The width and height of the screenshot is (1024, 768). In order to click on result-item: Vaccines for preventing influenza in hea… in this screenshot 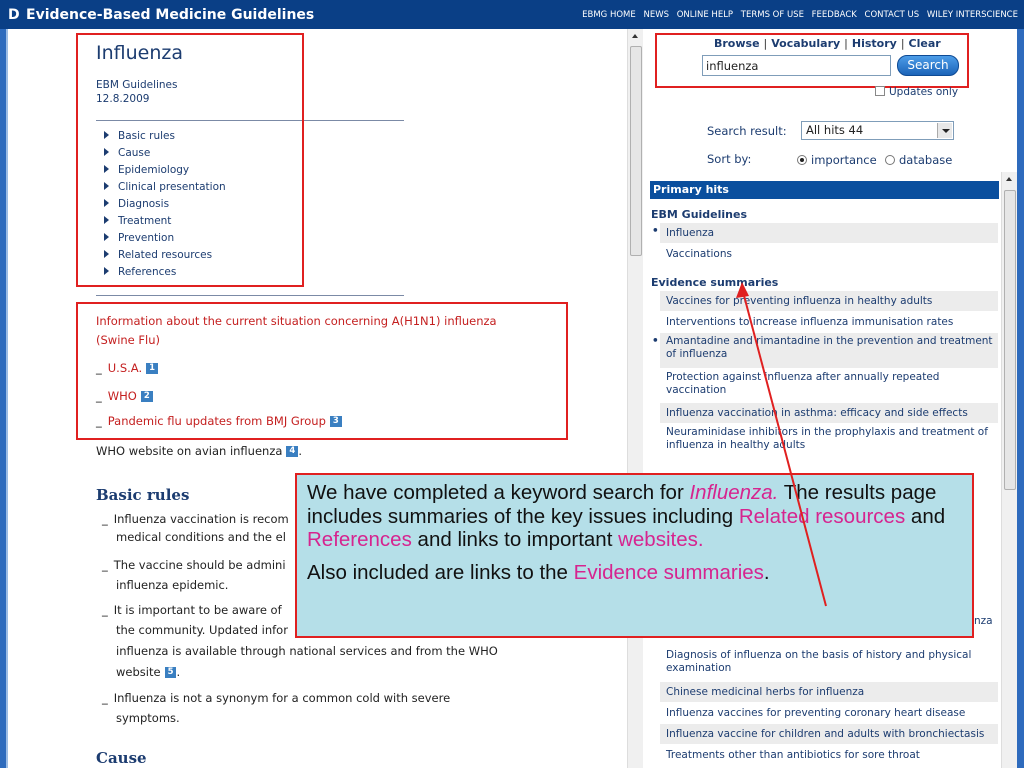, I will do `click(829, 301)`.